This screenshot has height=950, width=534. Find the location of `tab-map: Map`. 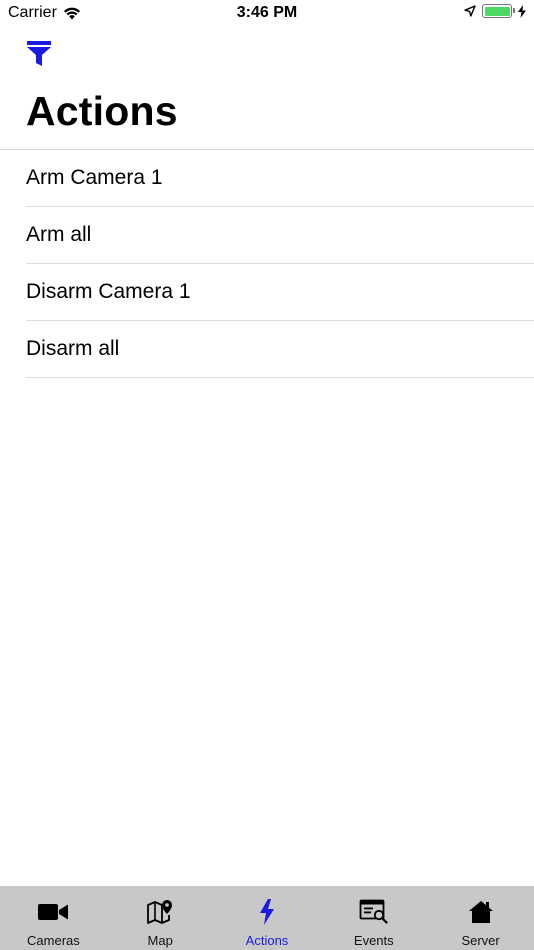

tab-map: Map is located at coordinates (160, 918).